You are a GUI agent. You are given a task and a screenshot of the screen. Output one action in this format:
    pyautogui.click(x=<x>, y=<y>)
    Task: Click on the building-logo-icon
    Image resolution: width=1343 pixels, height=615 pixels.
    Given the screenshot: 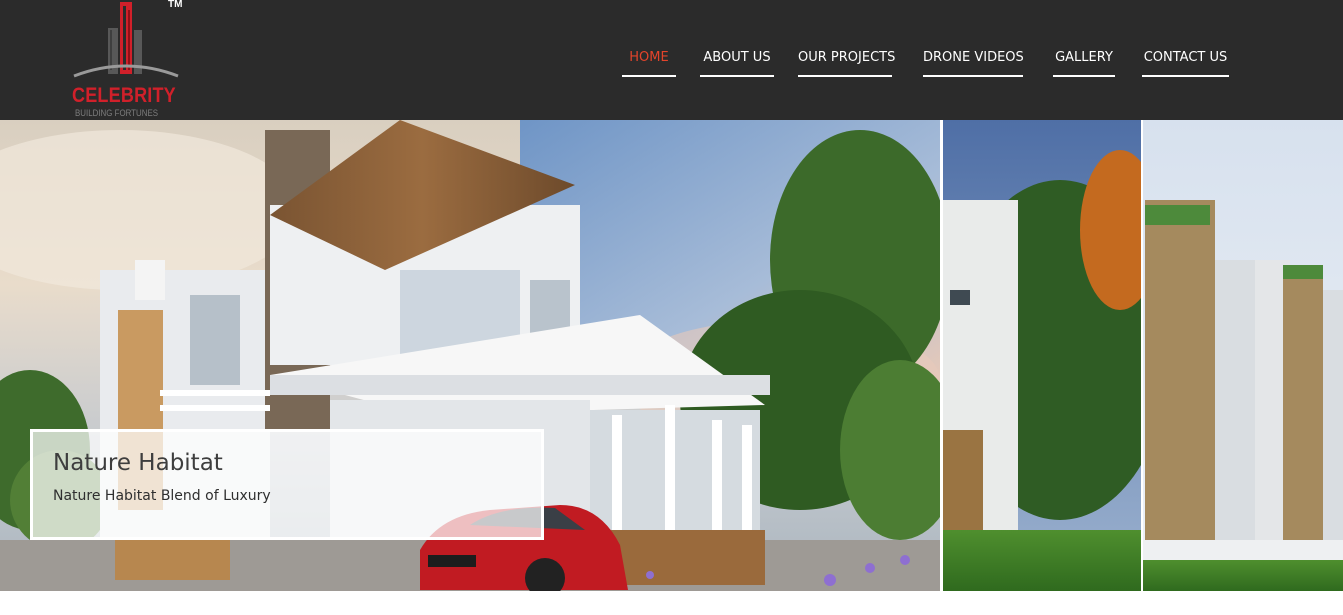 What is the action you would take?
    pyautogui.click(x=126, y=40)
    